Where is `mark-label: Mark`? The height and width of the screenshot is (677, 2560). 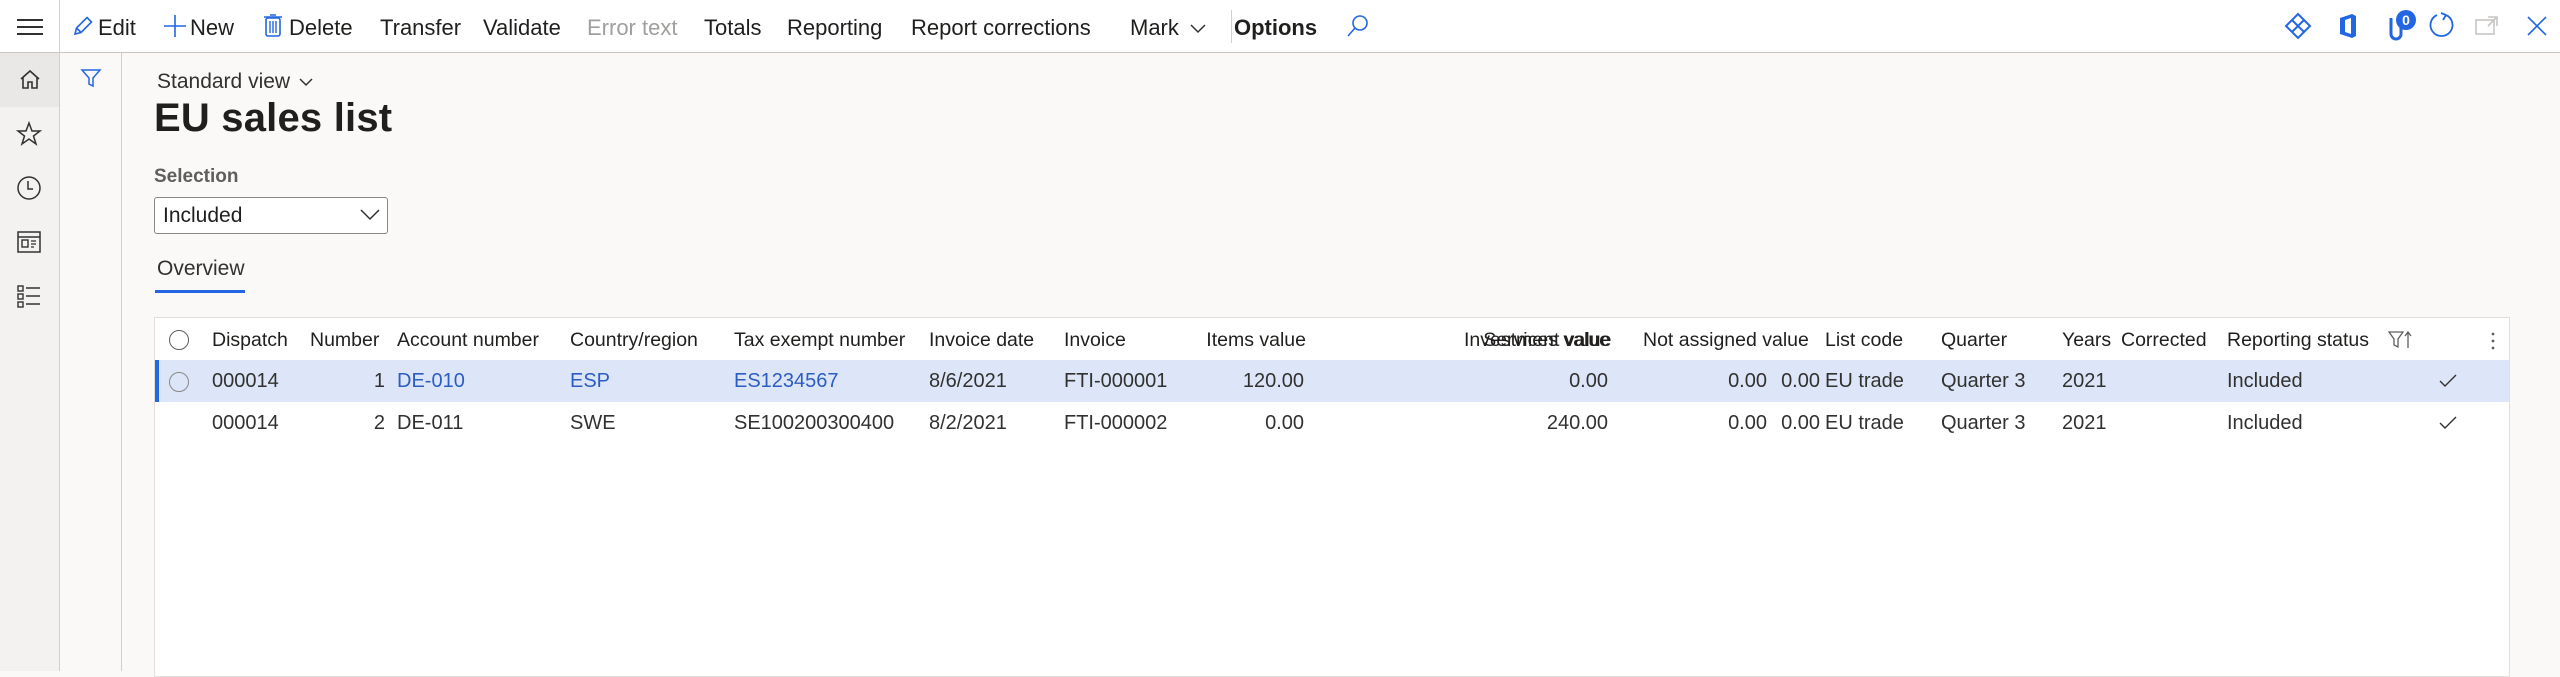 mark-label: Mark is located at coordinates (1154, 27).